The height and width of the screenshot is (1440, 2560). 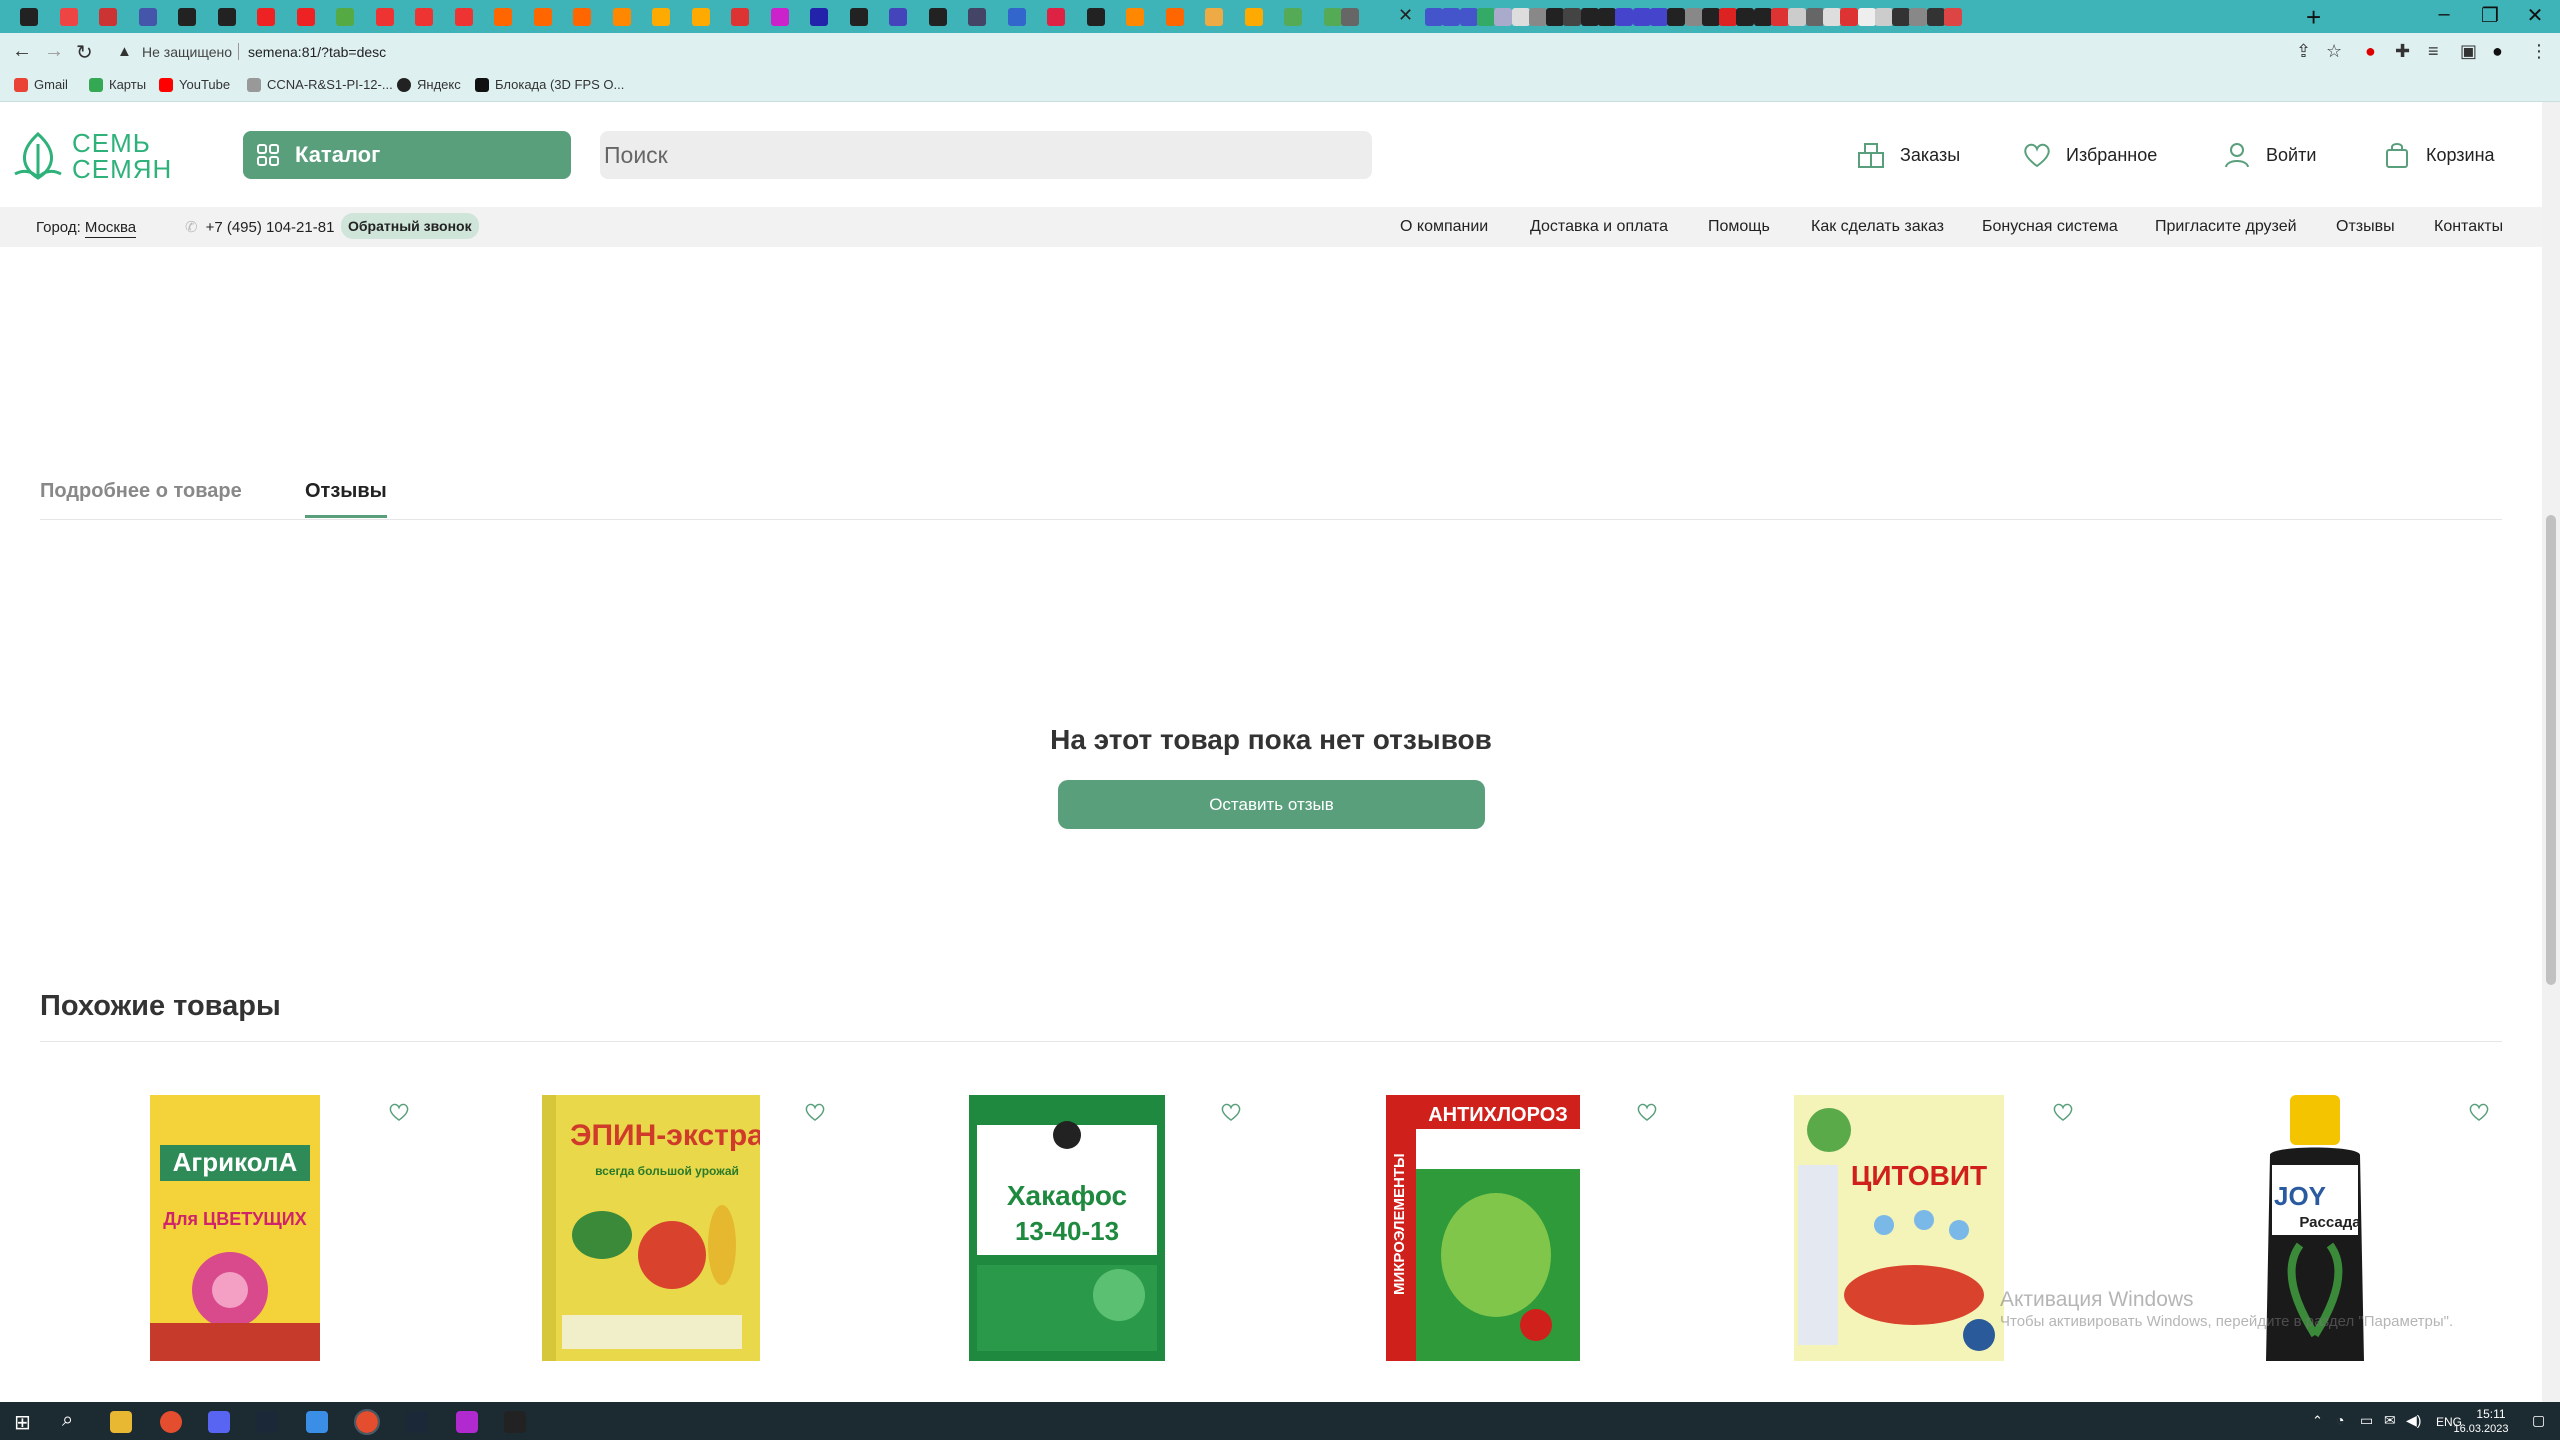 What do you see at coordinates (1899, 1228) in the screenshot?
I see `product-image: ЦИТОВИТ` at bounding box center [1899, 1228].